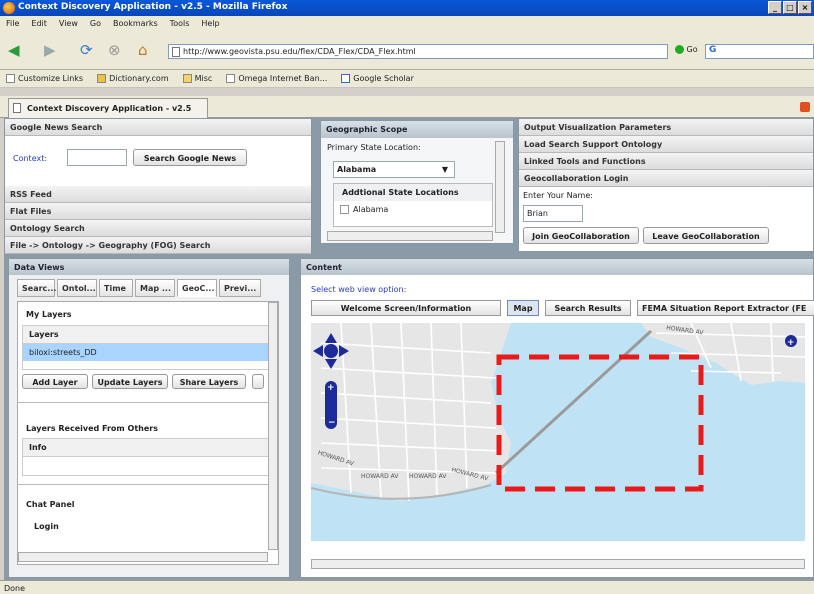  I want to click on stop-icon: ⊗, so click(114, 50).